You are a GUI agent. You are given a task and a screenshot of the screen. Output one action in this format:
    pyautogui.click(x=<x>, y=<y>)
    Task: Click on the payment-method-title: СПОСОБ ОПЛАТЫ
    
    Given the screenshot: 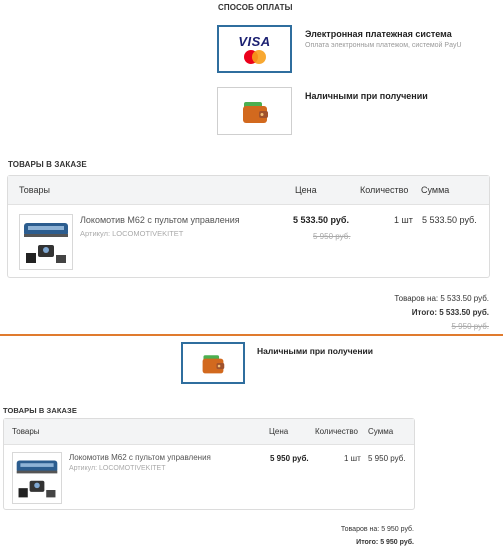 What is the action you would take?
    pyautogui.click(x=255, y=7)
    